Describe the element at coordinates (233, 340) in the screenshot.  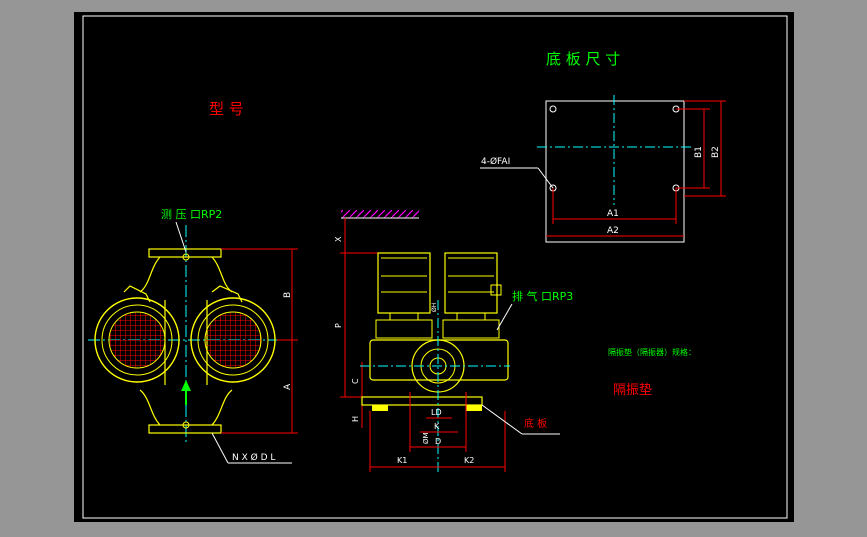
I see `motor-right-fan-grid` at that location.